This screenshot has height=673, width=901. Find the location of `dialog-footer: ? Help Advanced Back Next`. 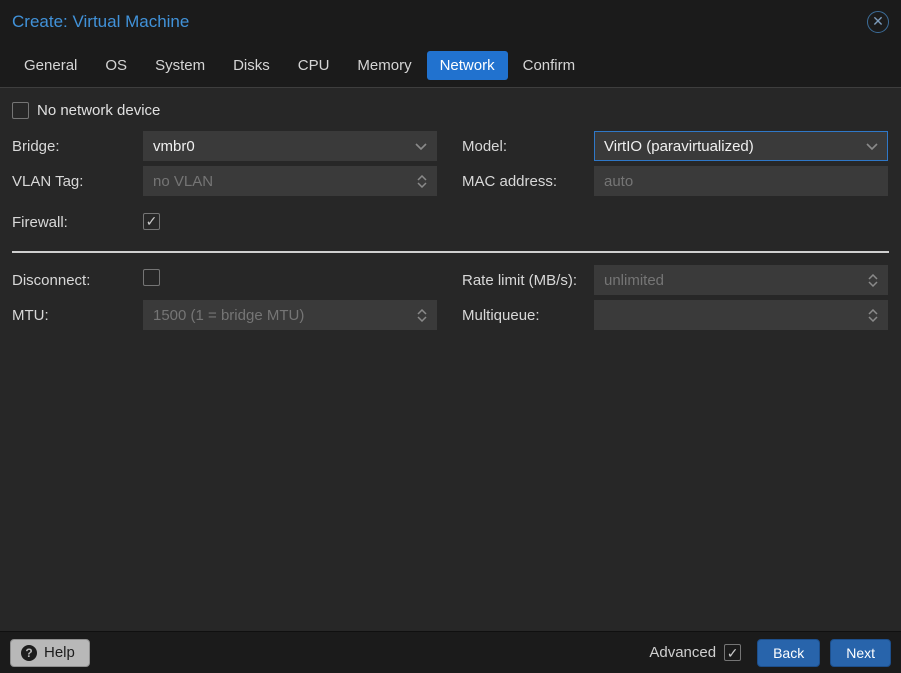

dialog-footer: ? Help Advanced Back Next is located at coordinates (450, 652).